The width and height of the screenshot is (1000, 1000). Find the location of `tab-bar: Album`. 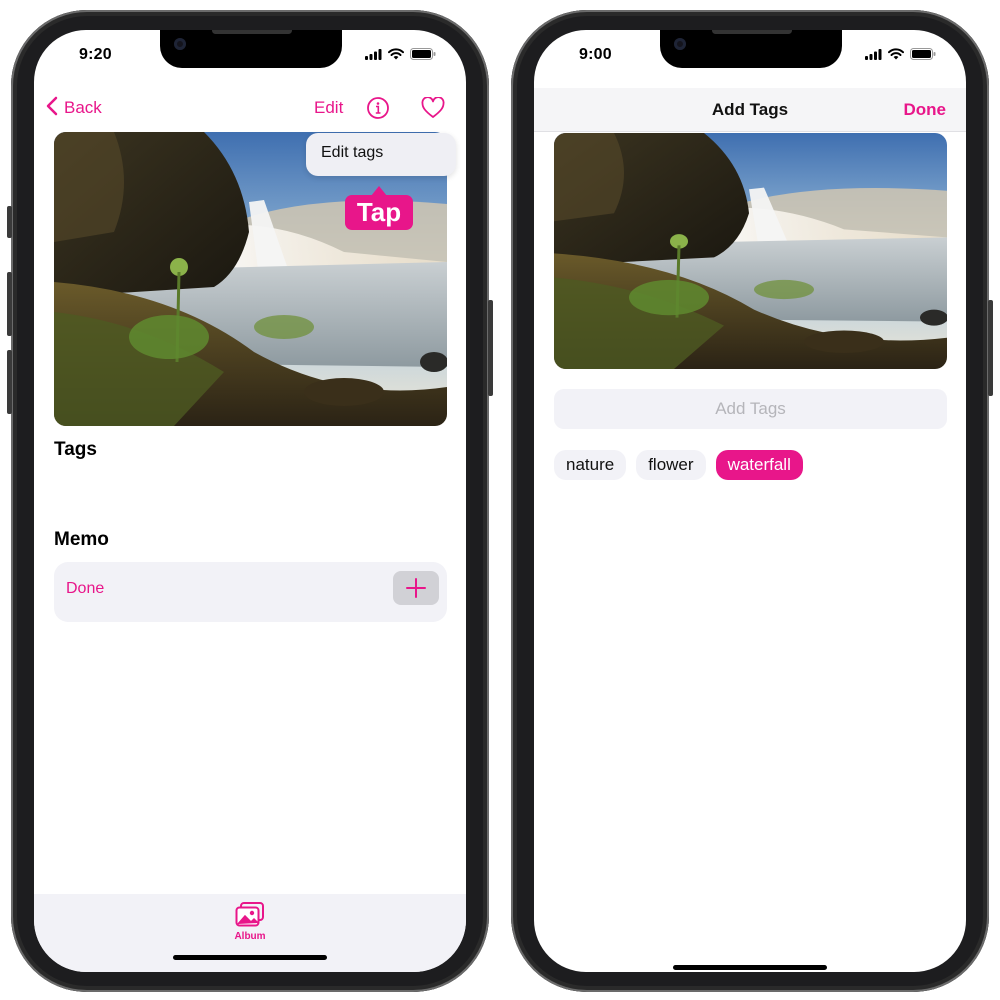

tab-bar: Album is located at coordinates (250, 933).